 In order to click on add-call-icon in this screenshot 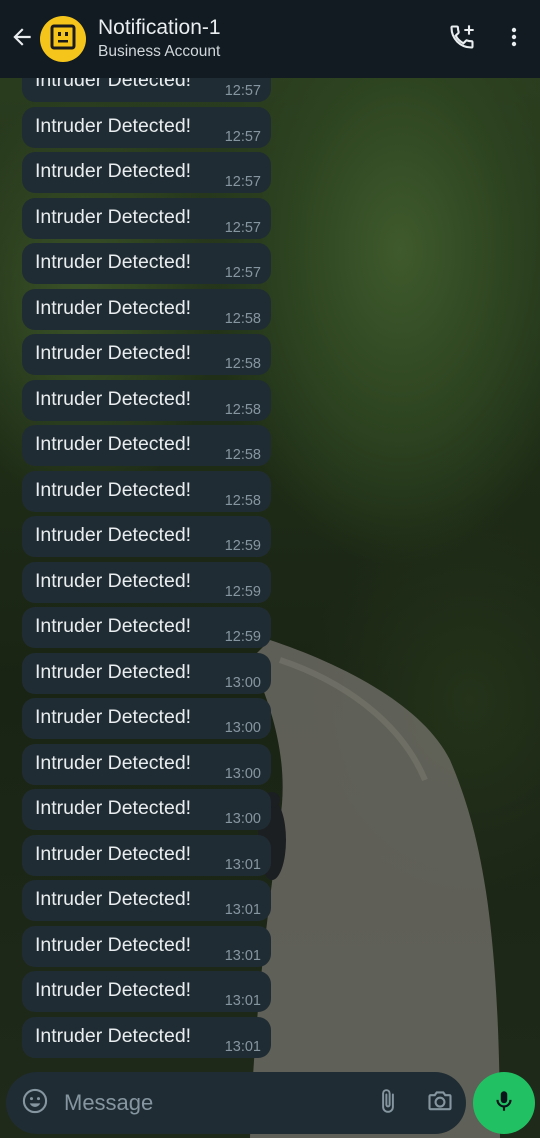, I will do `click(462, 39)`.